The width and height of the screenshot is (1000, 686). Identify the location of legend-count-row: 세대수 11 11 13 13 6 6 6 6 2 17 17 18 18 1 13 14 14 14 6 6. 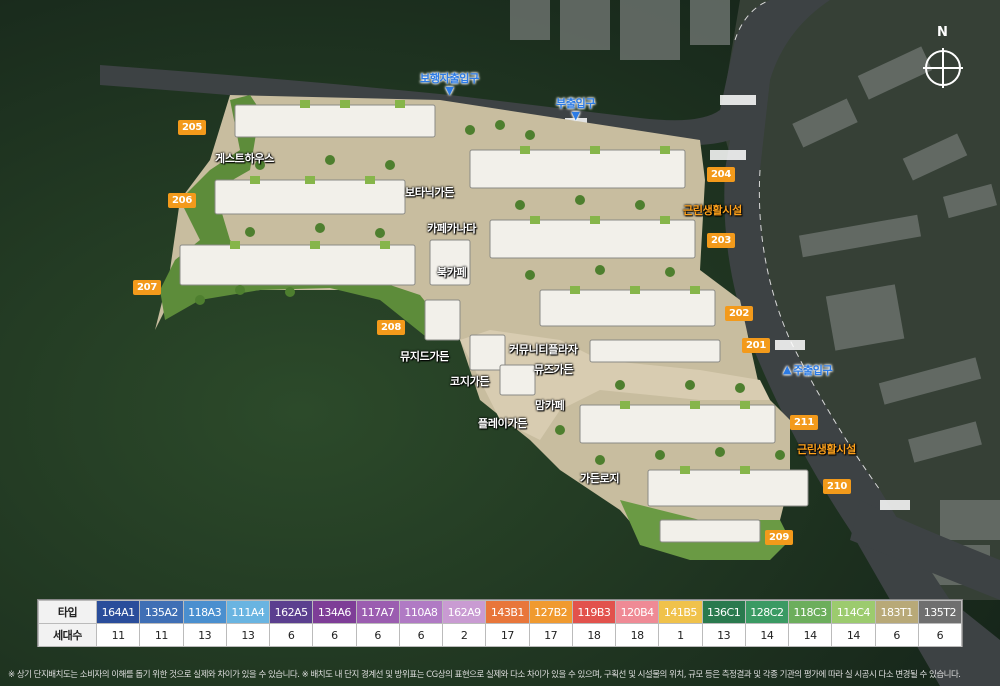
(500, 635).